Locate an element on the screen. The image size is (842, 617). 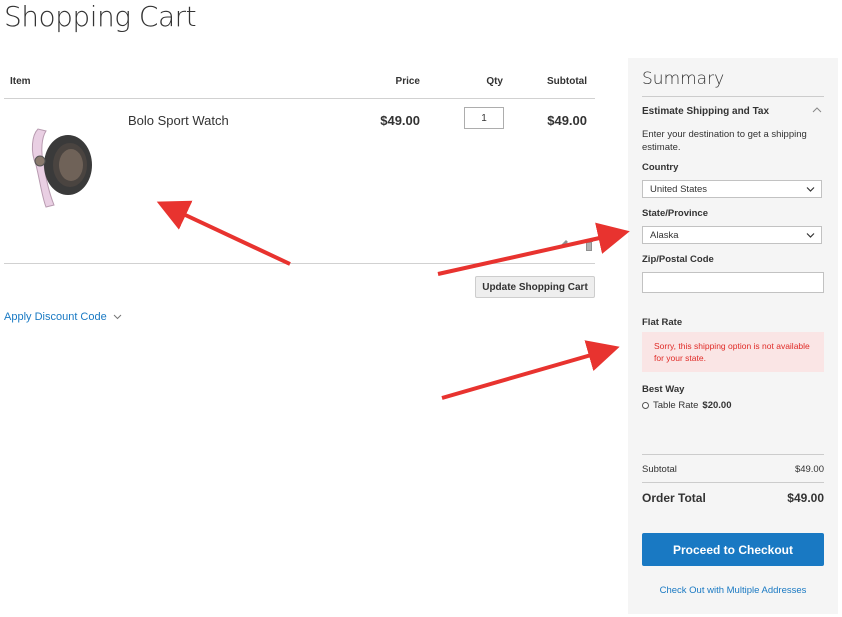
order-total-label: Order Total is located at coordinates (674, 498).